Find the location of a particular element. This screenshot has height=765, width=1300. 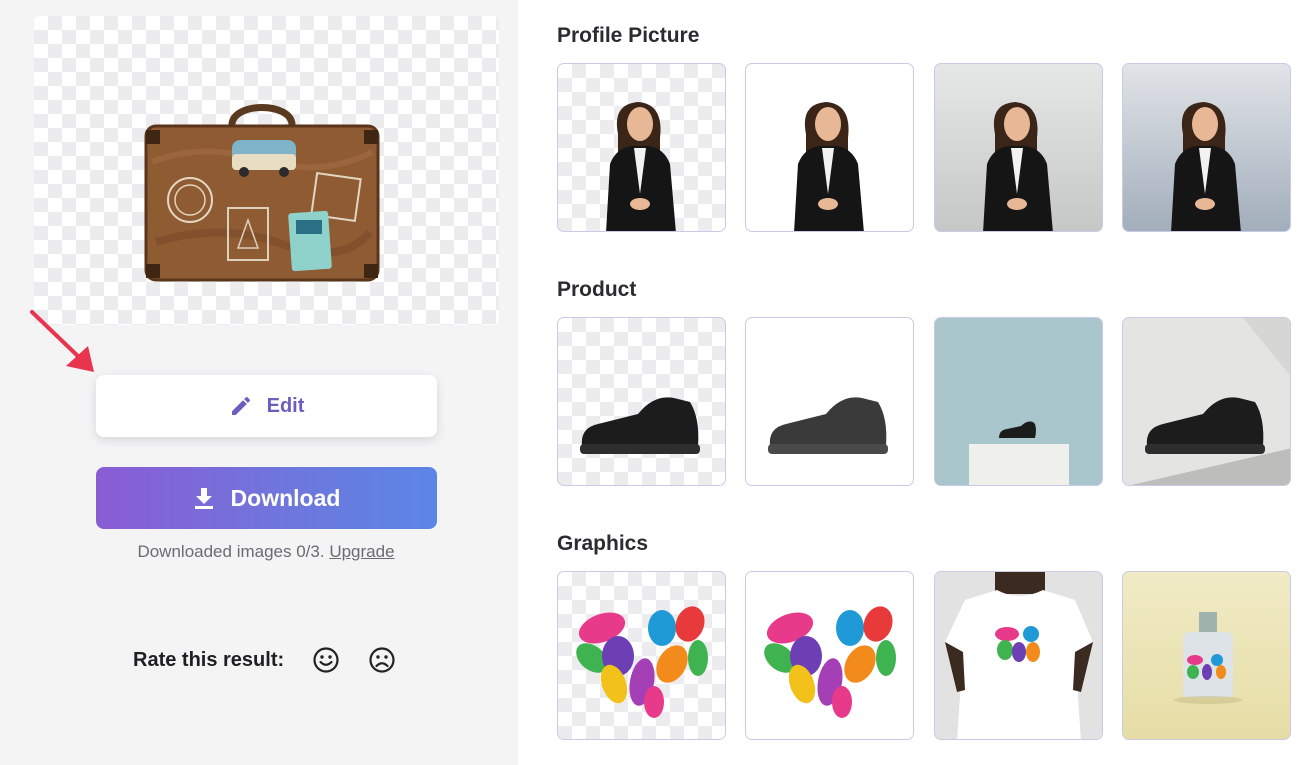

suitcase-image is located at coordinates (262, 193).